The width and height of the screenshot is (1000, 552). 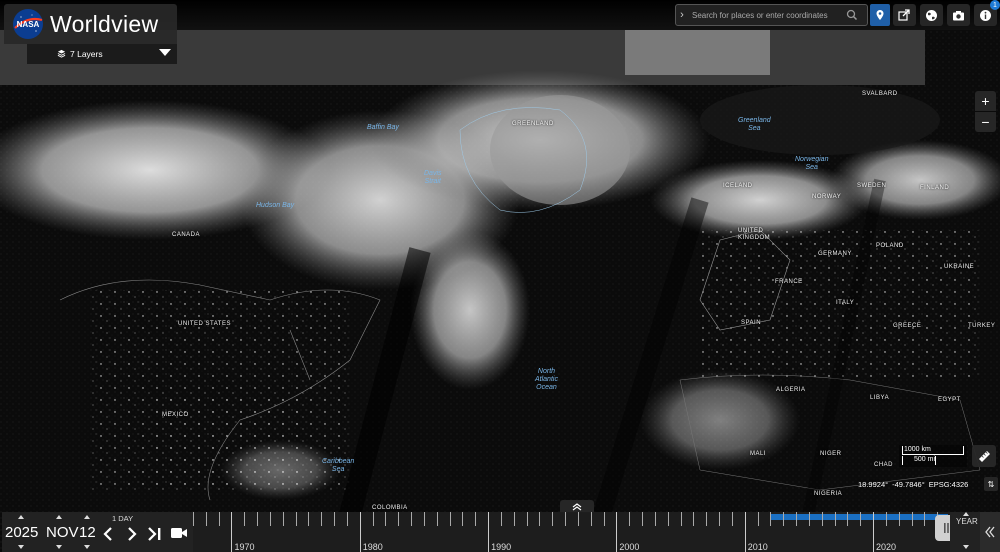 I want to click on timeline-axis: 1970 1980 1990 2000 2010 2020, so click(x=571, y=532).